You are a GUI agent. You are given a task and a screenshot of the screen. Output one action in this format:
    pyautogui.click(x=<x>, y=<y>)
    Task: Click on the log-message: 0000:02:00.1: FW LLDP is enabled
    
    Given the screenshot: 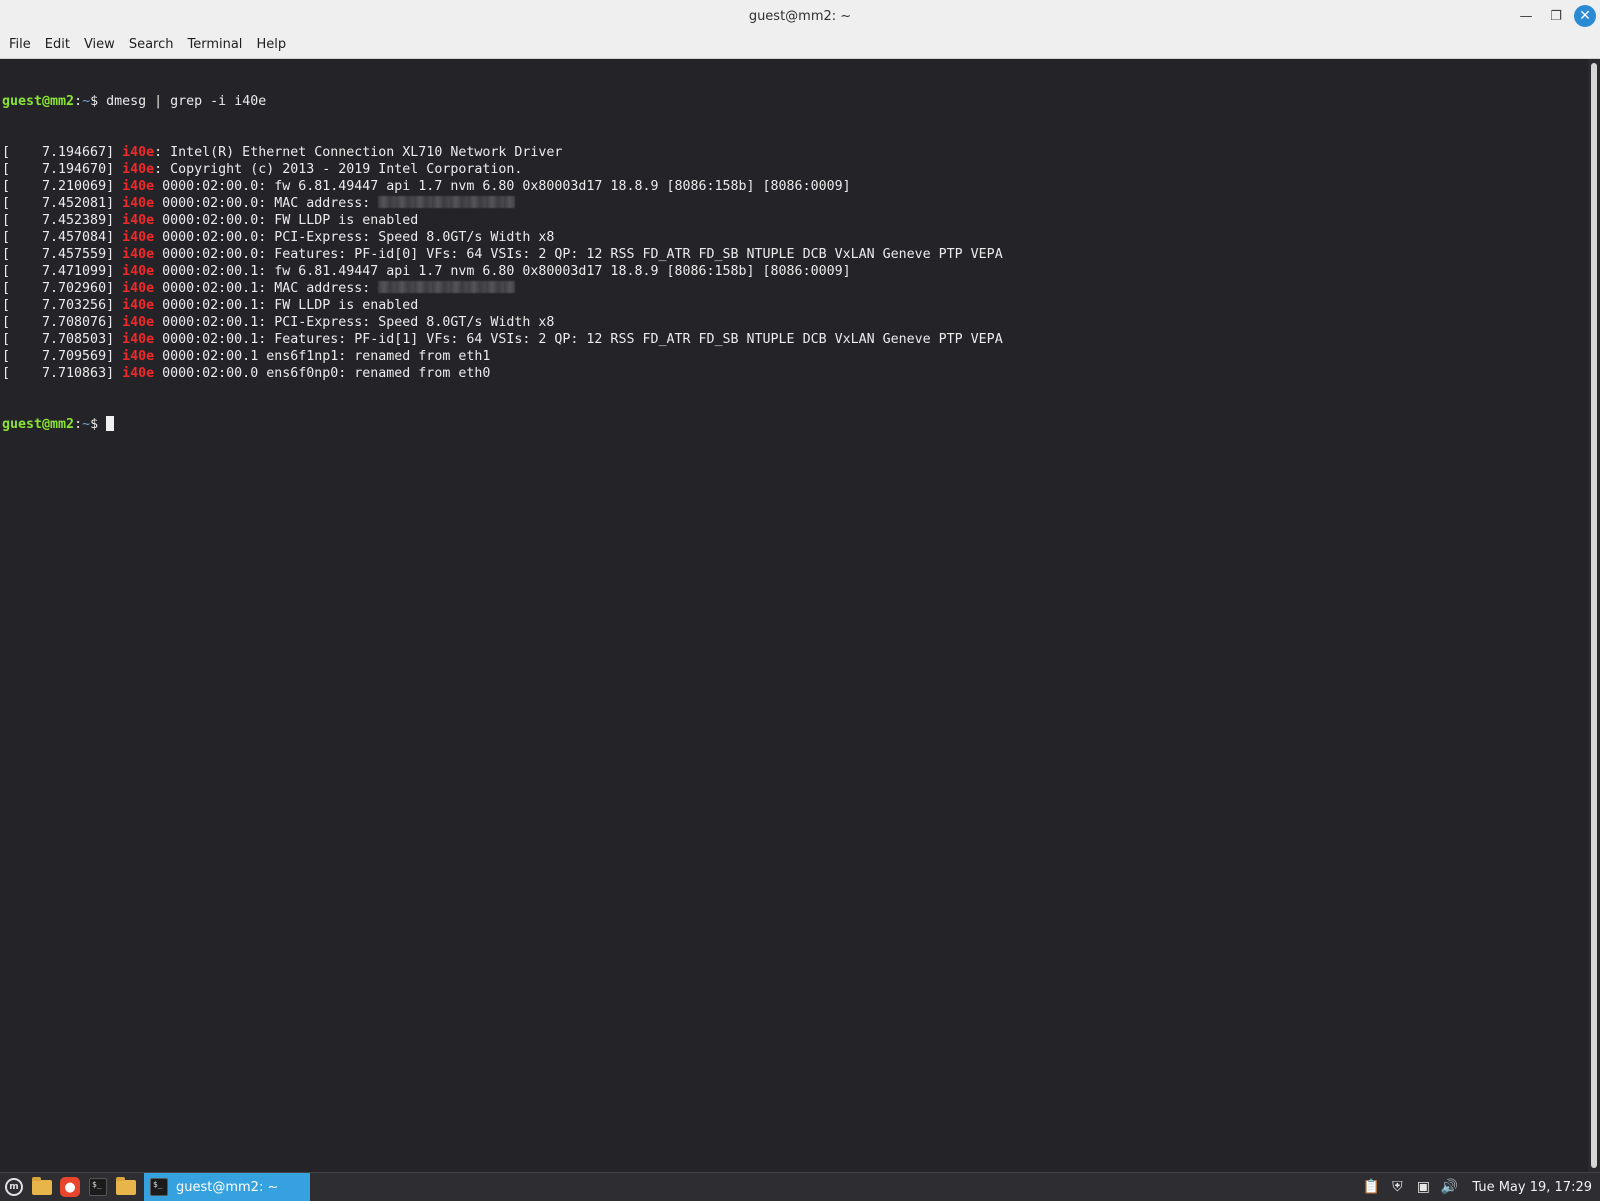 What is the action you would take?
    pyautogui.click(x=286, y=305)
    